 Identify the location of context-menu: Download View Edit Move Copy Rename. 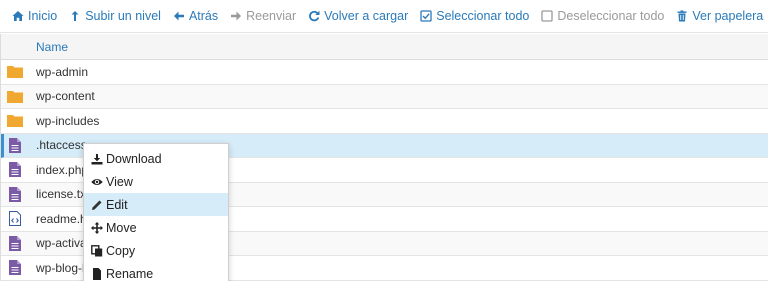
(156, 212).